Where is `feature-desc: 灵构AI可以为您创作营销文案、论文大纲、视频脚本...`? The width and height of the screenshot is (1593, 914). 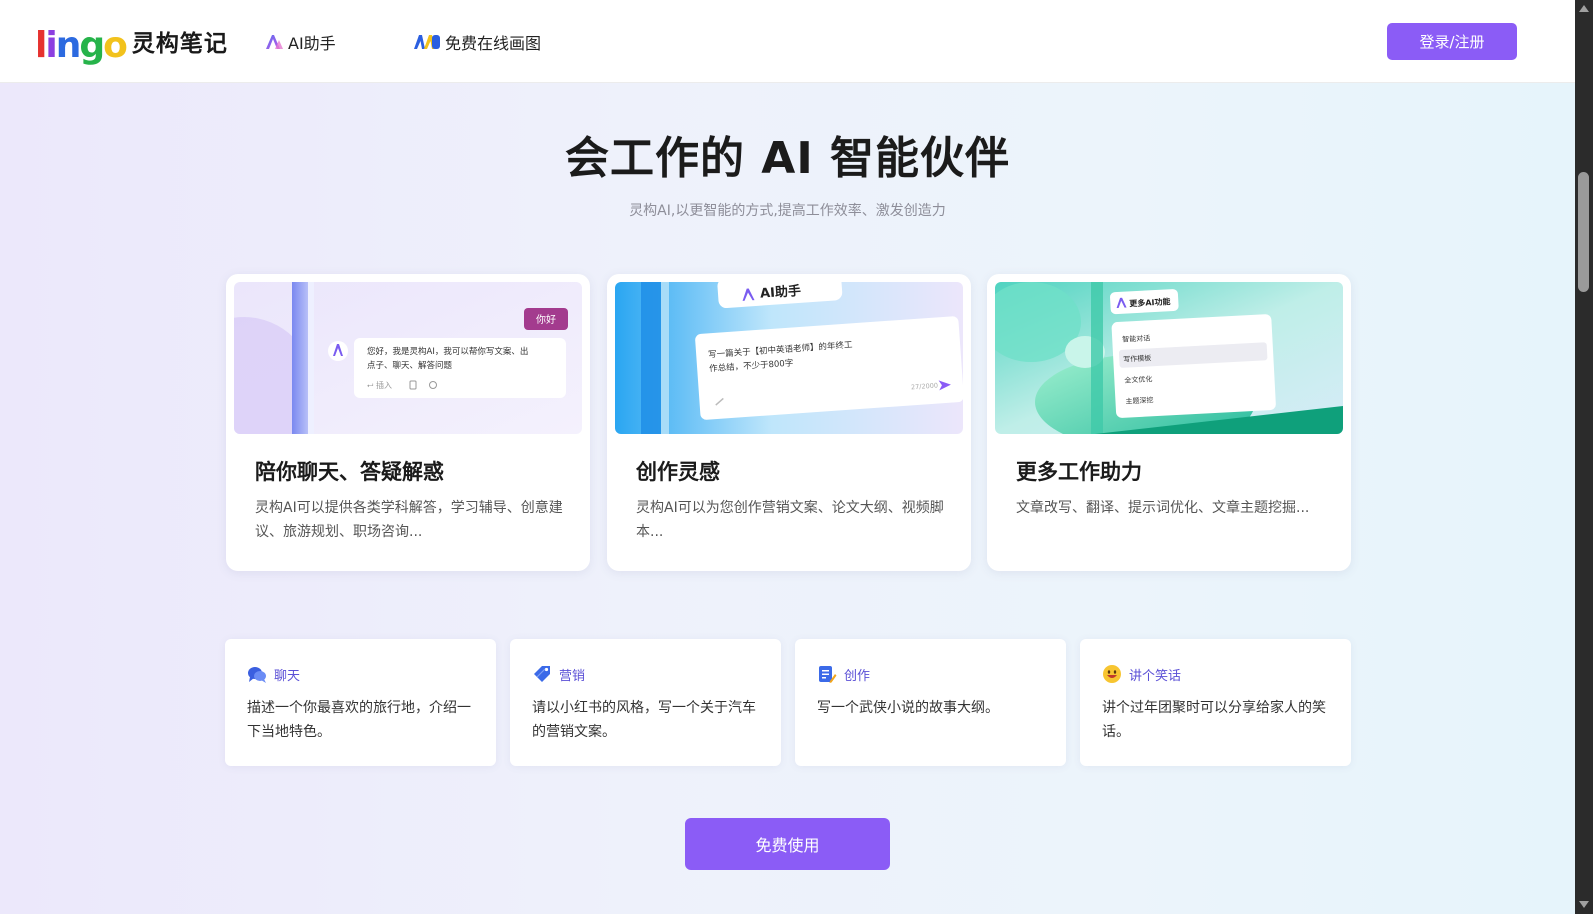
feature-desc: 灵构AI可以为您创作营销文案、论文大纲、视频脚本... is located at coordinates (790, 520).